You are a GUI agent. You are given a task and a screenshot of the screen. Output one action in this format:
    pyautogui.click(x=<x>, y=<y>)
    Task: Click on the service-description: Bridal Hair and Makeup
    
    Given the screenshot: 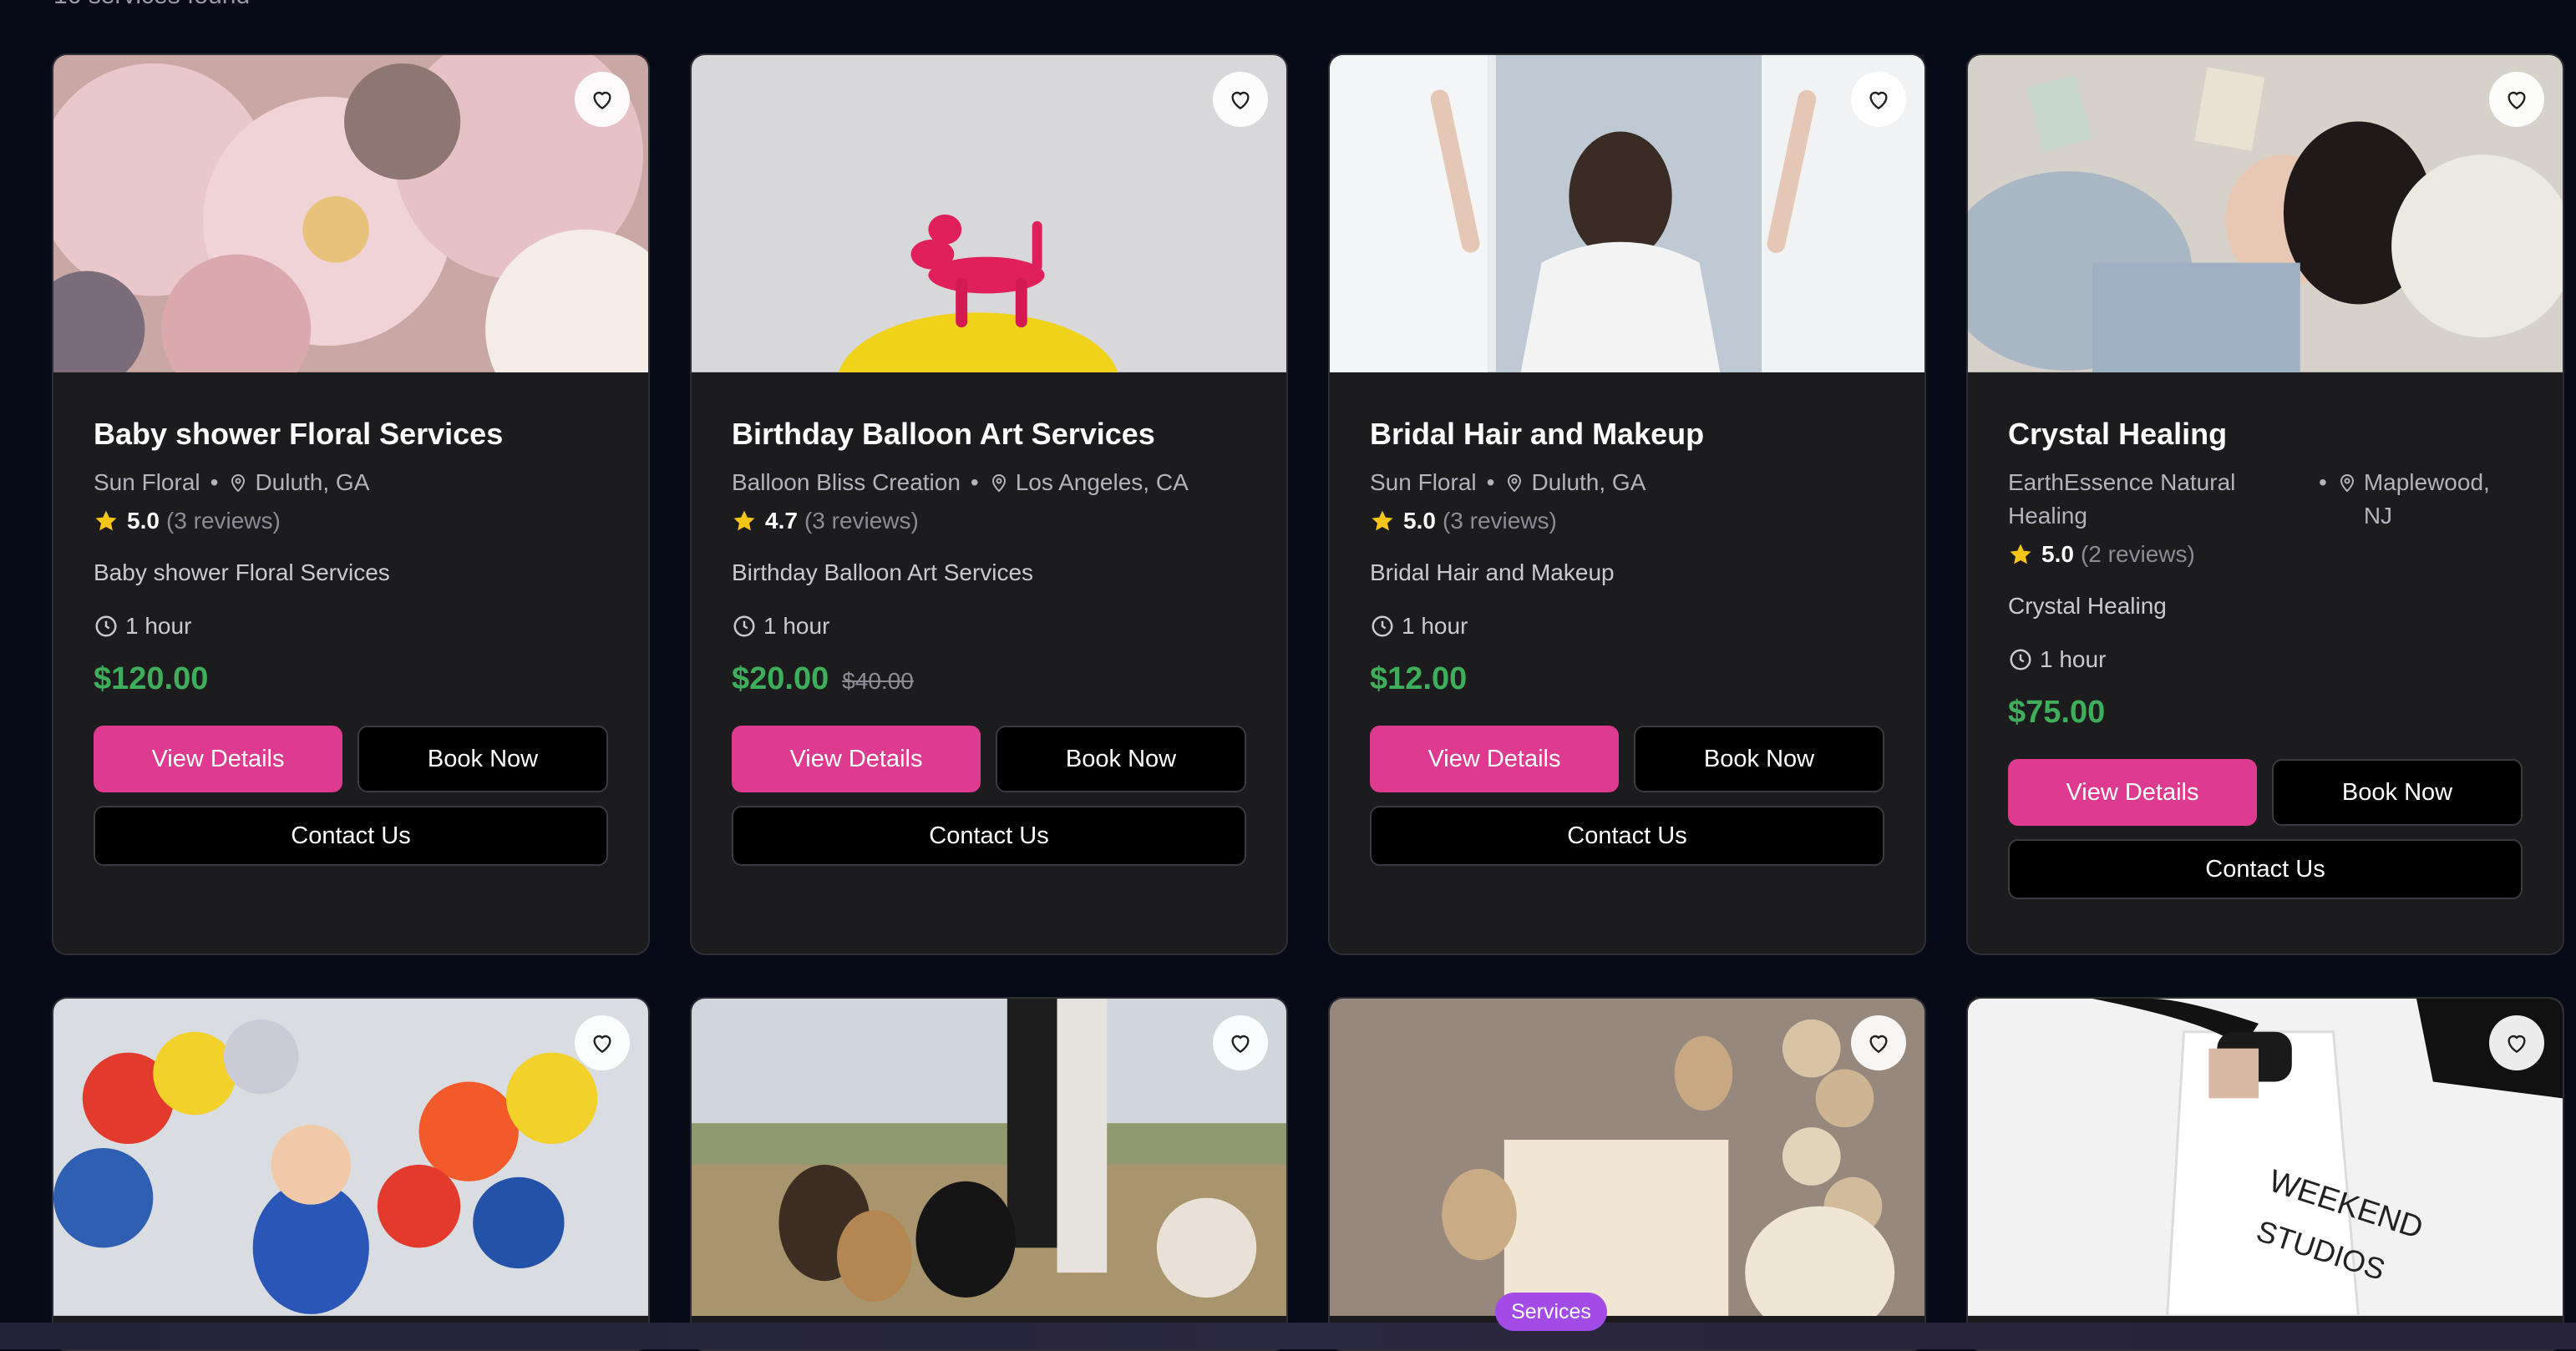 What is the action you would take?
    pyautogui.click(x=1492, y=572)
    